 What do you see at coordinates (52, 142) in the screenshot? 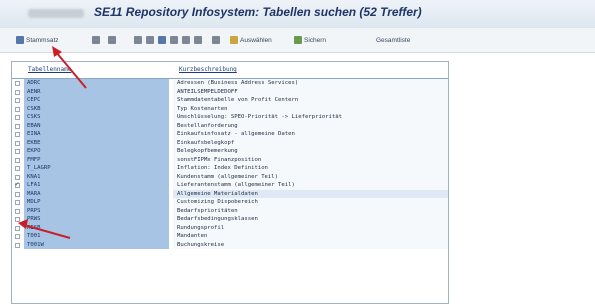
I see `annotation-arrows` at bounding box center [52, 142].